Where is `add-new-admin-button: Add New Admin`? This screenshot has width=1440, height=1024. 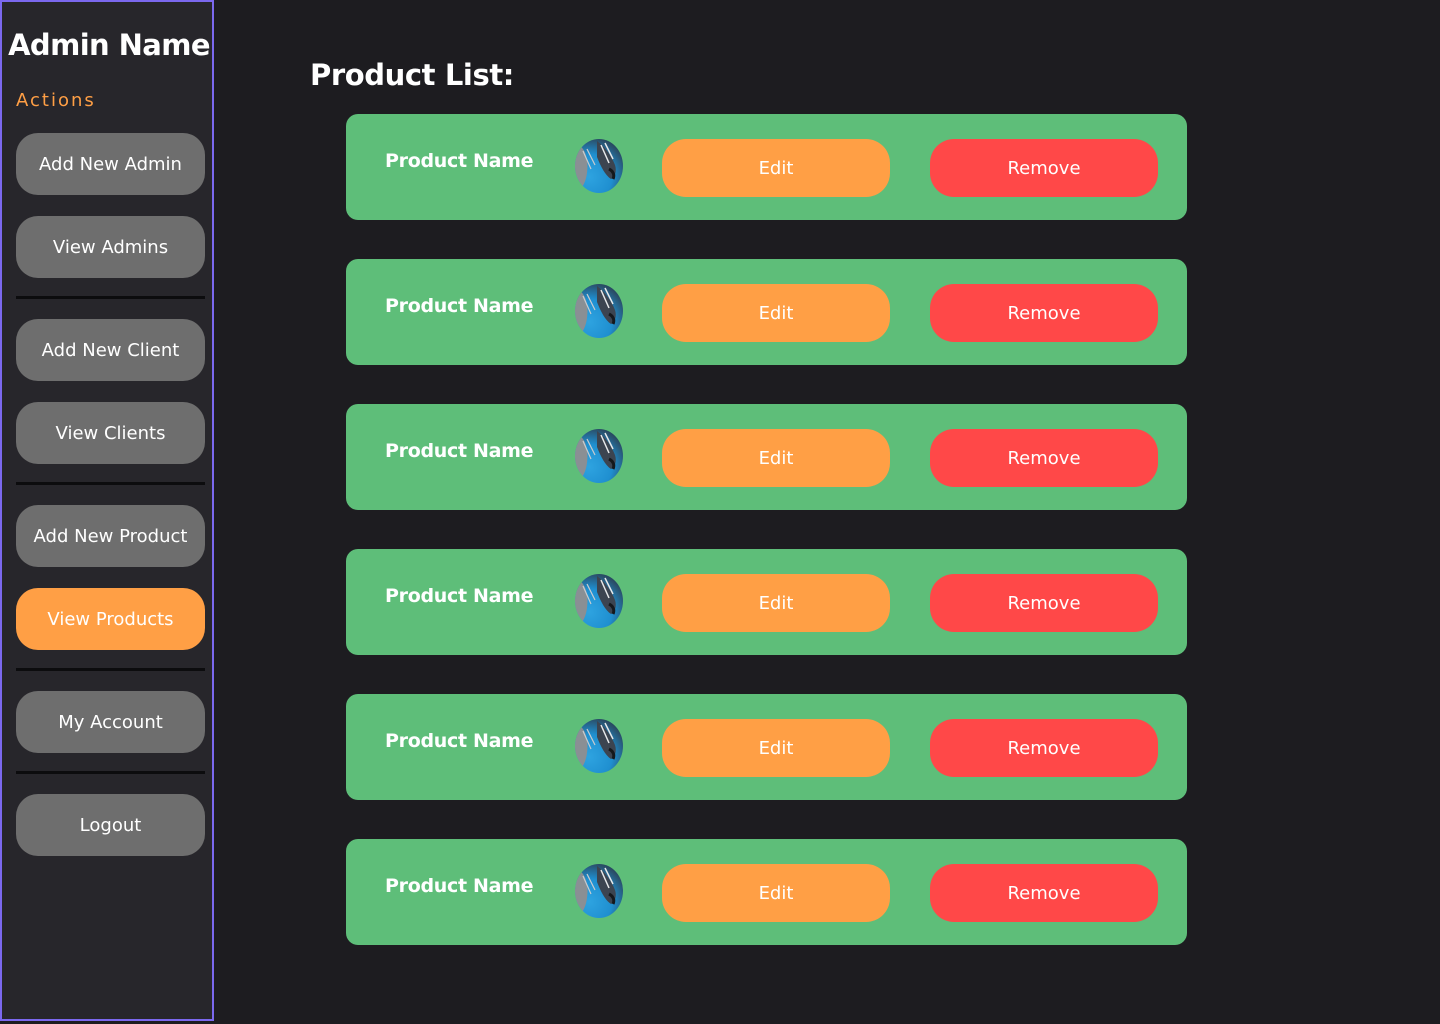
add-new-admin-button: Add New Admin is located at coordinates (110, 164).